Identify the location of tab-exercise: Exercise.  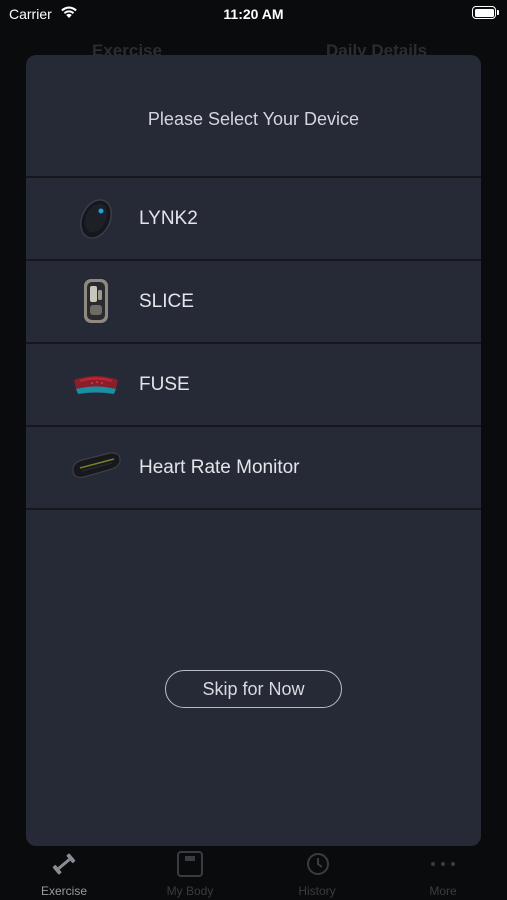
(64, 873).